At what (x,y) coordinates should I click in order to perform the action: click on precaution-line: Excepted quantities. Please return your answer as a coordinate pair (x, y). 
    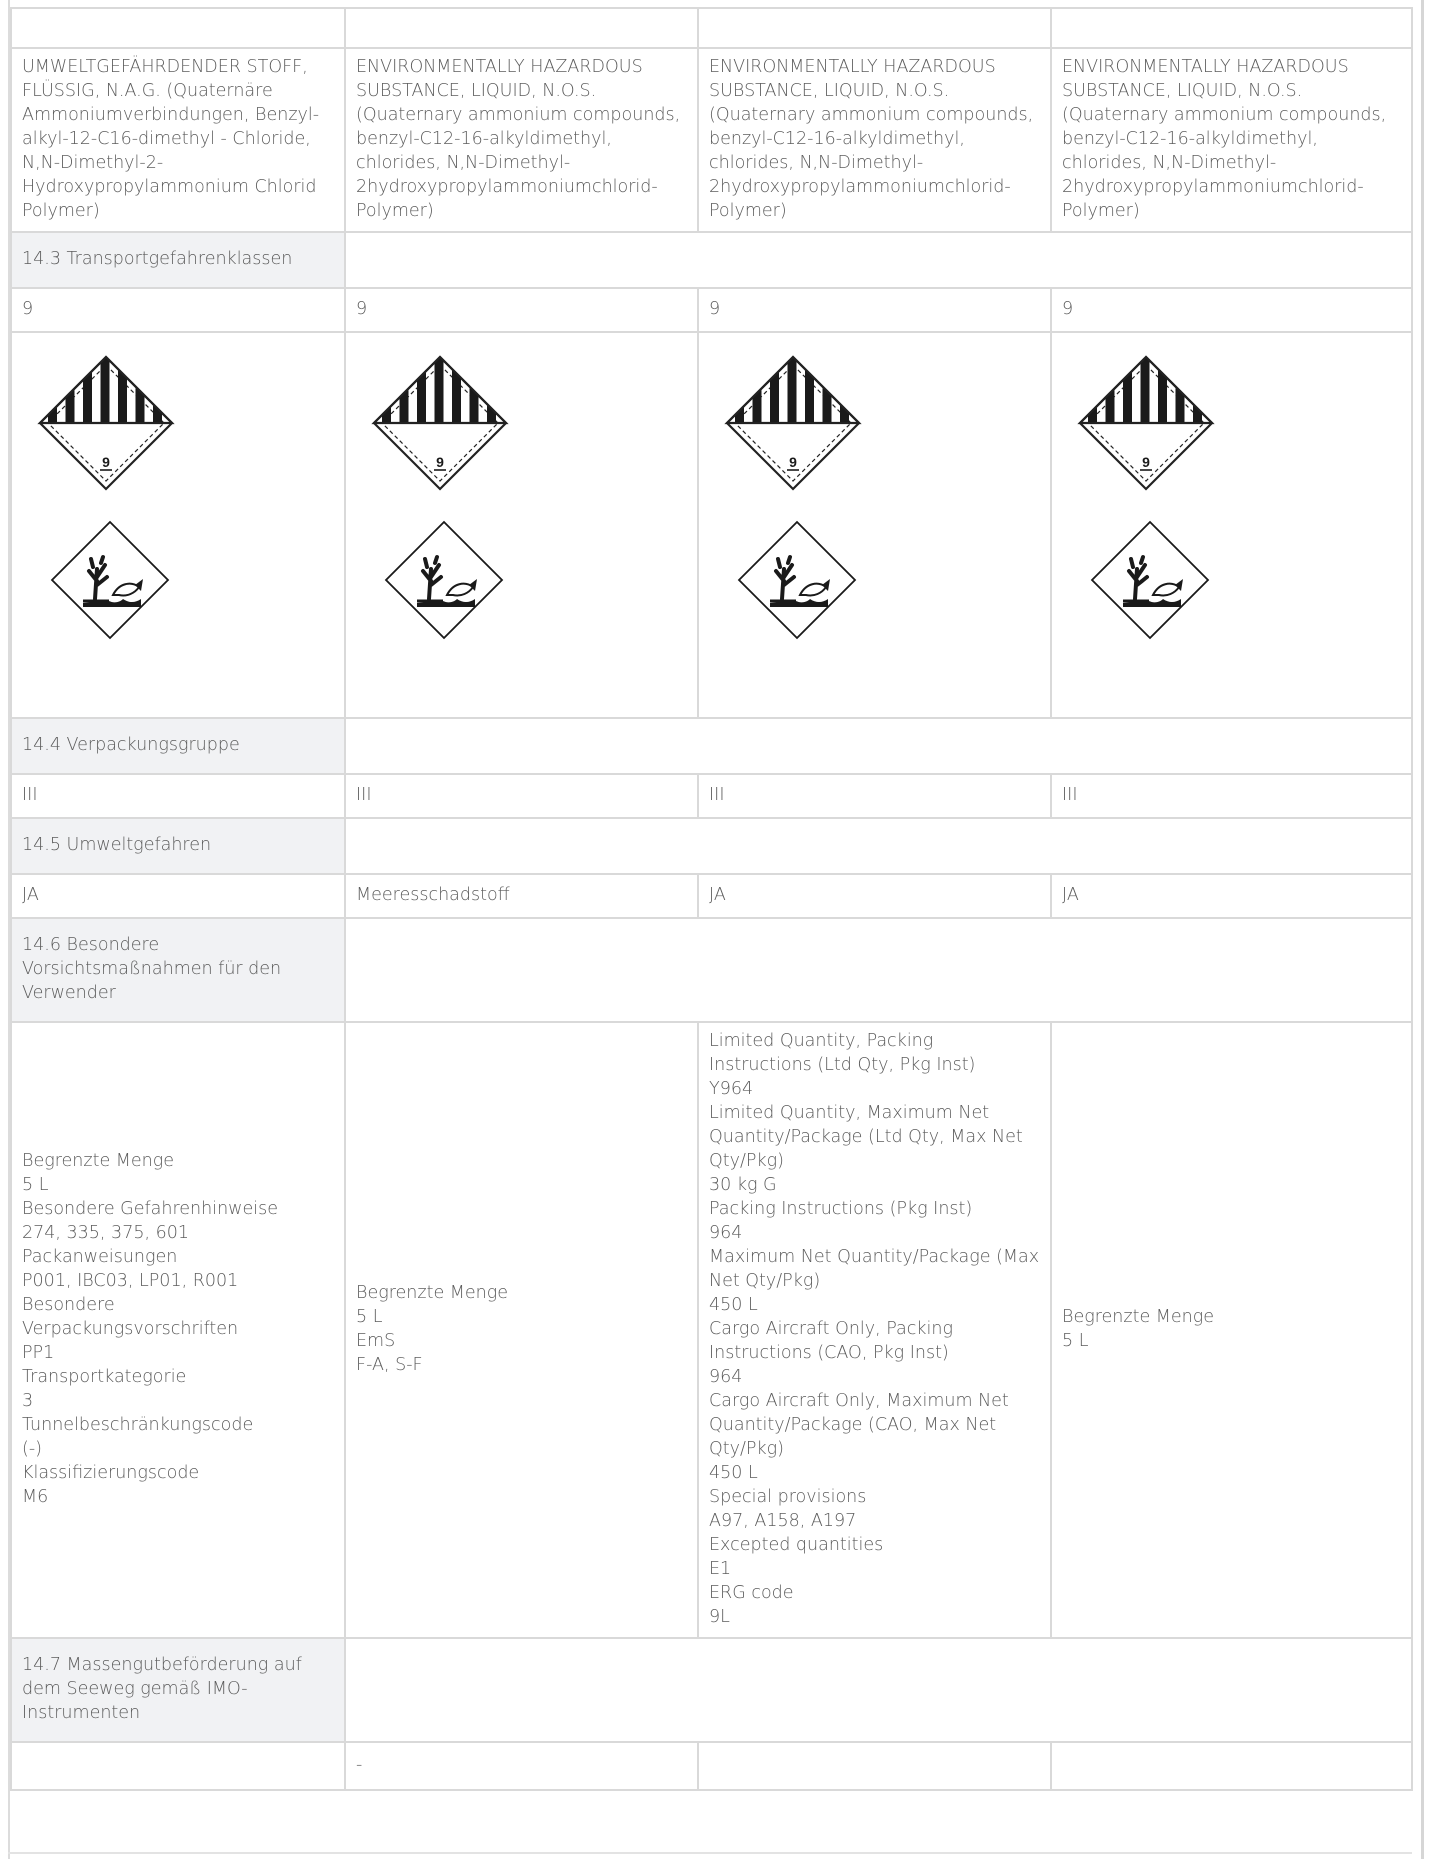
    Looking at the image, I should click on (796, 1545).